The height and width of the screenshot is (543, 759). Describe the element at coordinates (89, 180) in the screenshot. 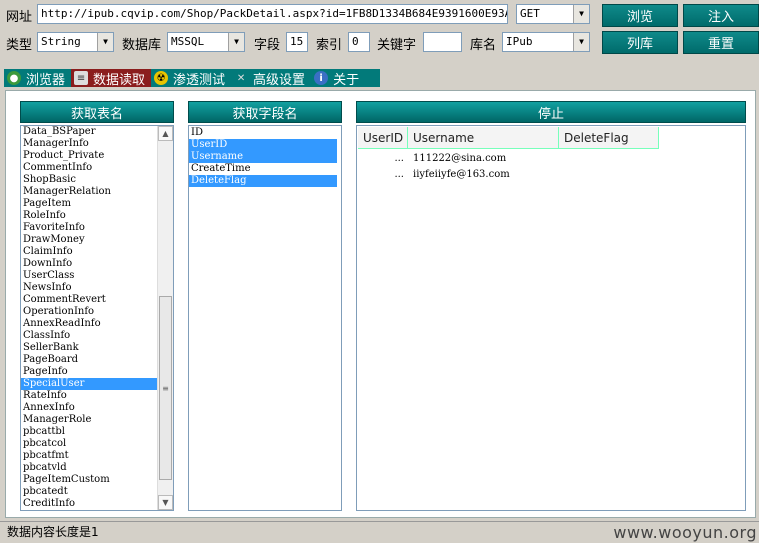

I see `table-item: ShopBasic` at that location.